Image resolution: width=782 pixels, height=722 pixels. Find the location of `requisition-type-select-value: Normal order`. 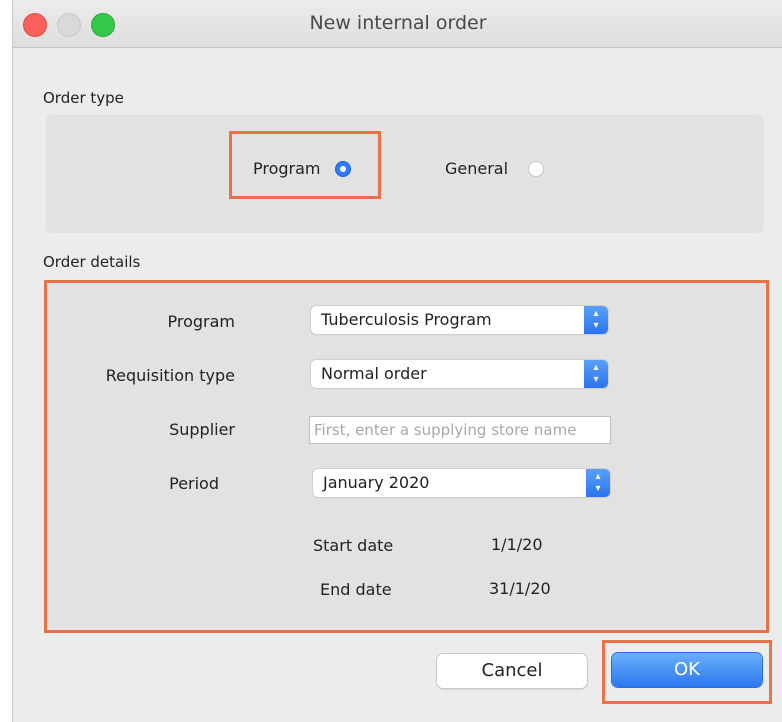

requisition-type-select-value: Normal order is located at coordinates (374, 373).